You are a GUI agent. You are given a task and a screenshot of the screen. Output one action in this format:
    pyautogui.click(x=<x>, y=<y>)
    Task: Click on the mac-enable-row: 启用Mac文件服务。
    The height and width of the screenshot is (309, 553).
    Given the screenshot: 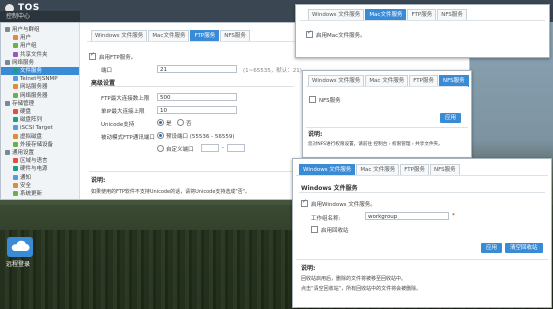 What is the action you would take?
    pyautogui.click(x=336, y=34)
    